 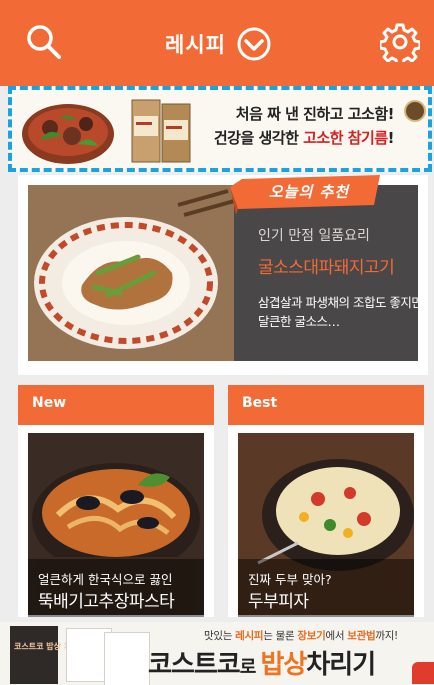 What do you see at coordinates (254, 44) in the screenshot?
I see `chevron-down-circle-icon` at bounding box center [254, 44].